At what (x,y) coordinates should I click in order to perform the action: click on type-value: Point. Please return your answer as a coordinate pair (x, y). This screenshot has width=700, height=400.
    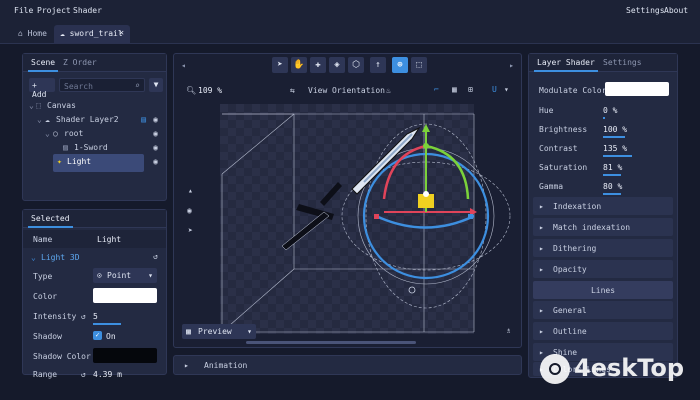
    Looking at the image, I should click on (119, 275).